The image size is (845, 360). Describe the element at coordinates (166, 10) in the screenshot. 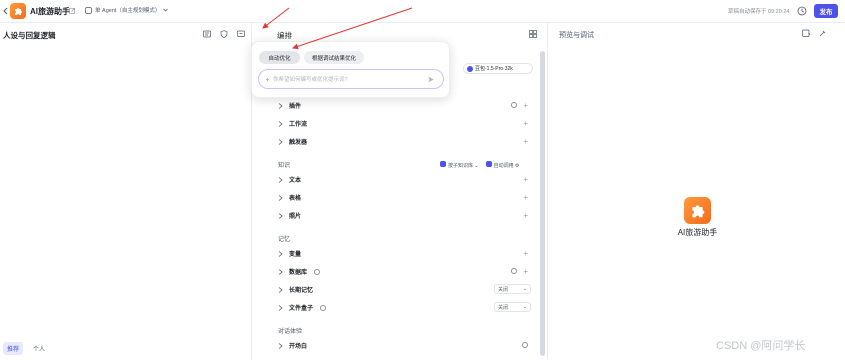

I see `chevron-down-icon` at that location.